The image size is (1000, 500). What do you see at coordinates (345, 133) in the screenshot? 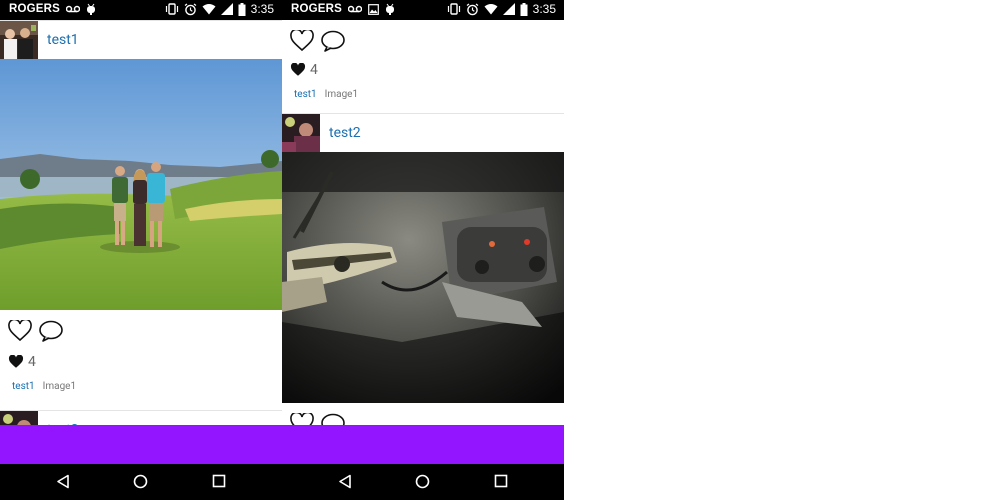
I see `post-username: test2` at bounding box center [345, 133].